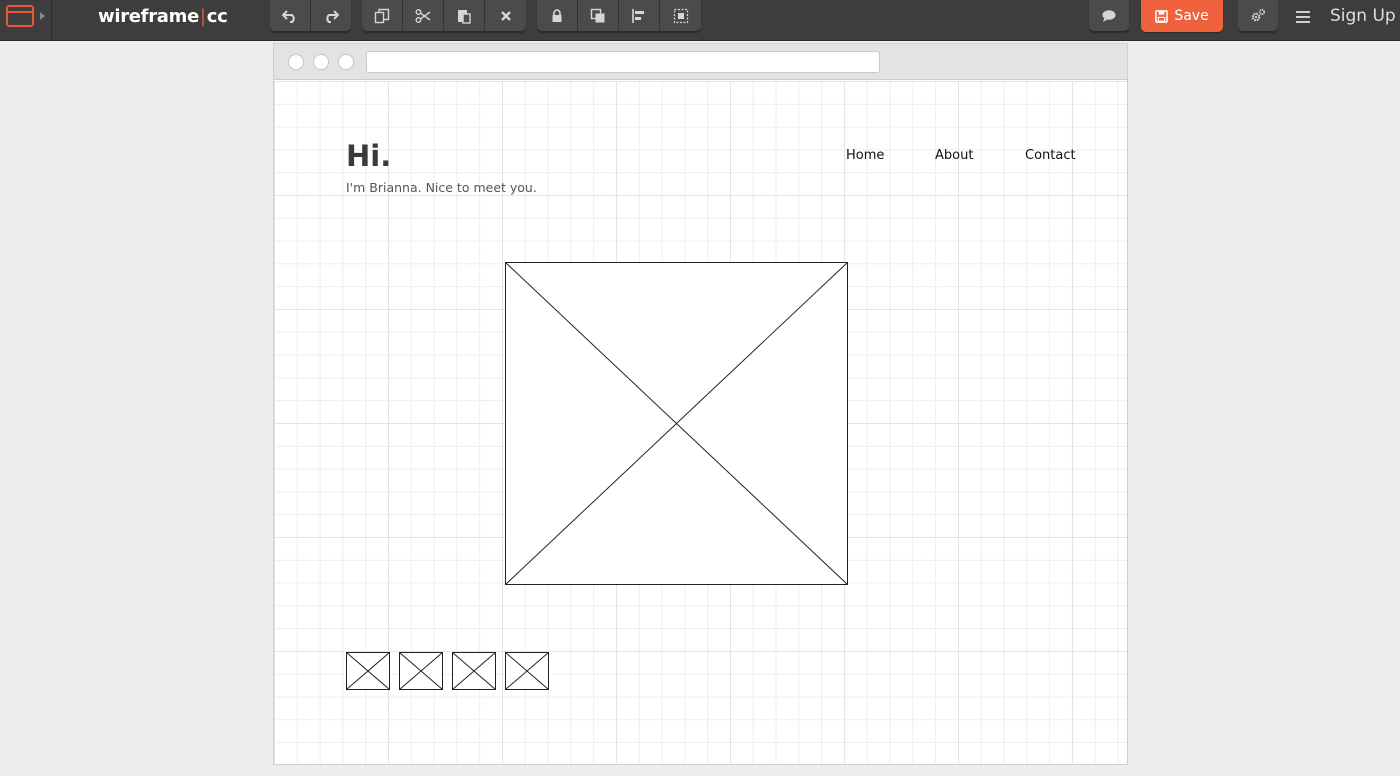  I want to click on caret-right-icon, so click(42, 16).